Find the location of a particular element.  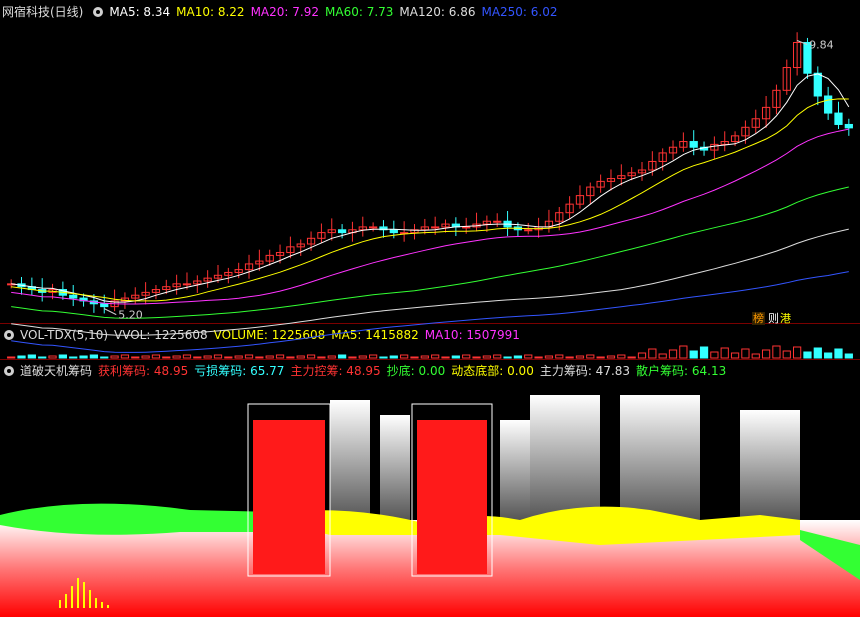

low-marker-label: 5.20 is located at coordinates (130, 315).